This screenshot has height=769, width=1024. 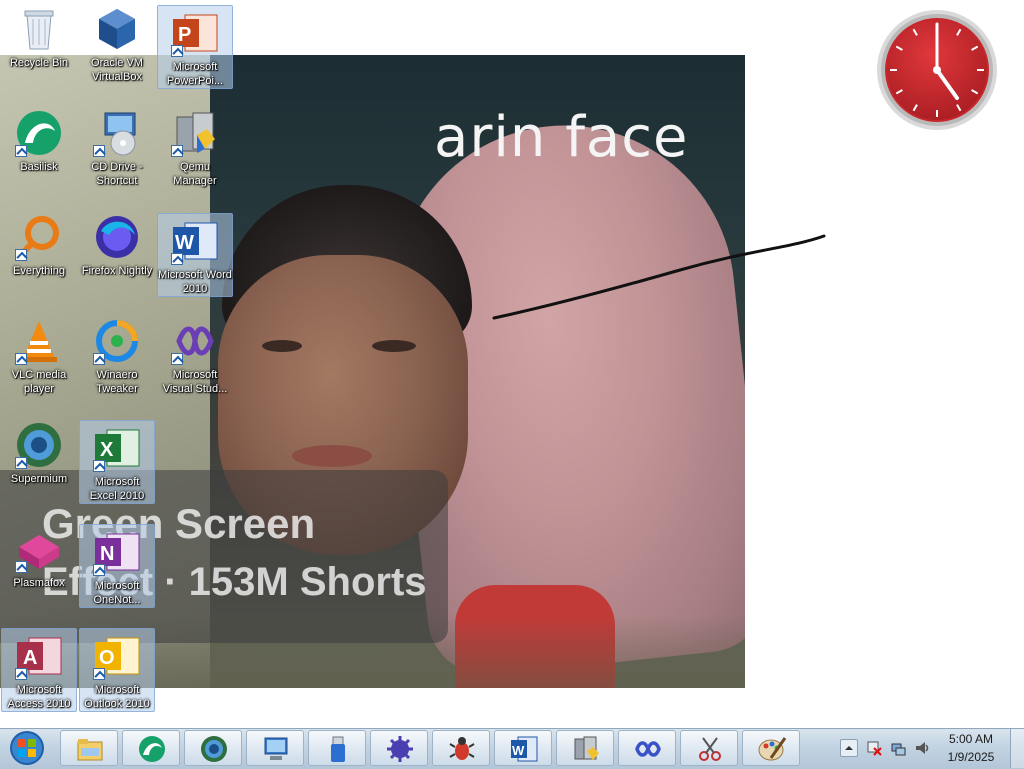 What do you see at coordinates (184, 243) in the screenshot?
I see `svg-text: W` at bounding box center [184, 243].